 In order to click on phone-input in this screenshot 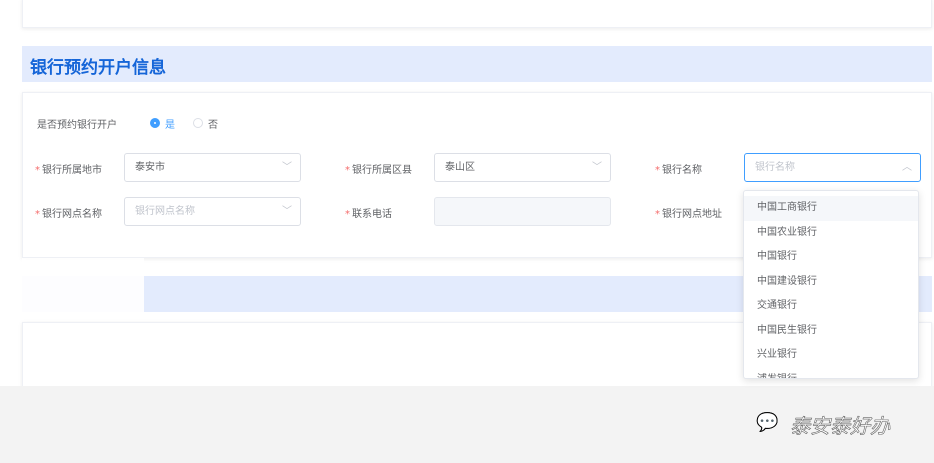, I will do `click(522, 211)`.